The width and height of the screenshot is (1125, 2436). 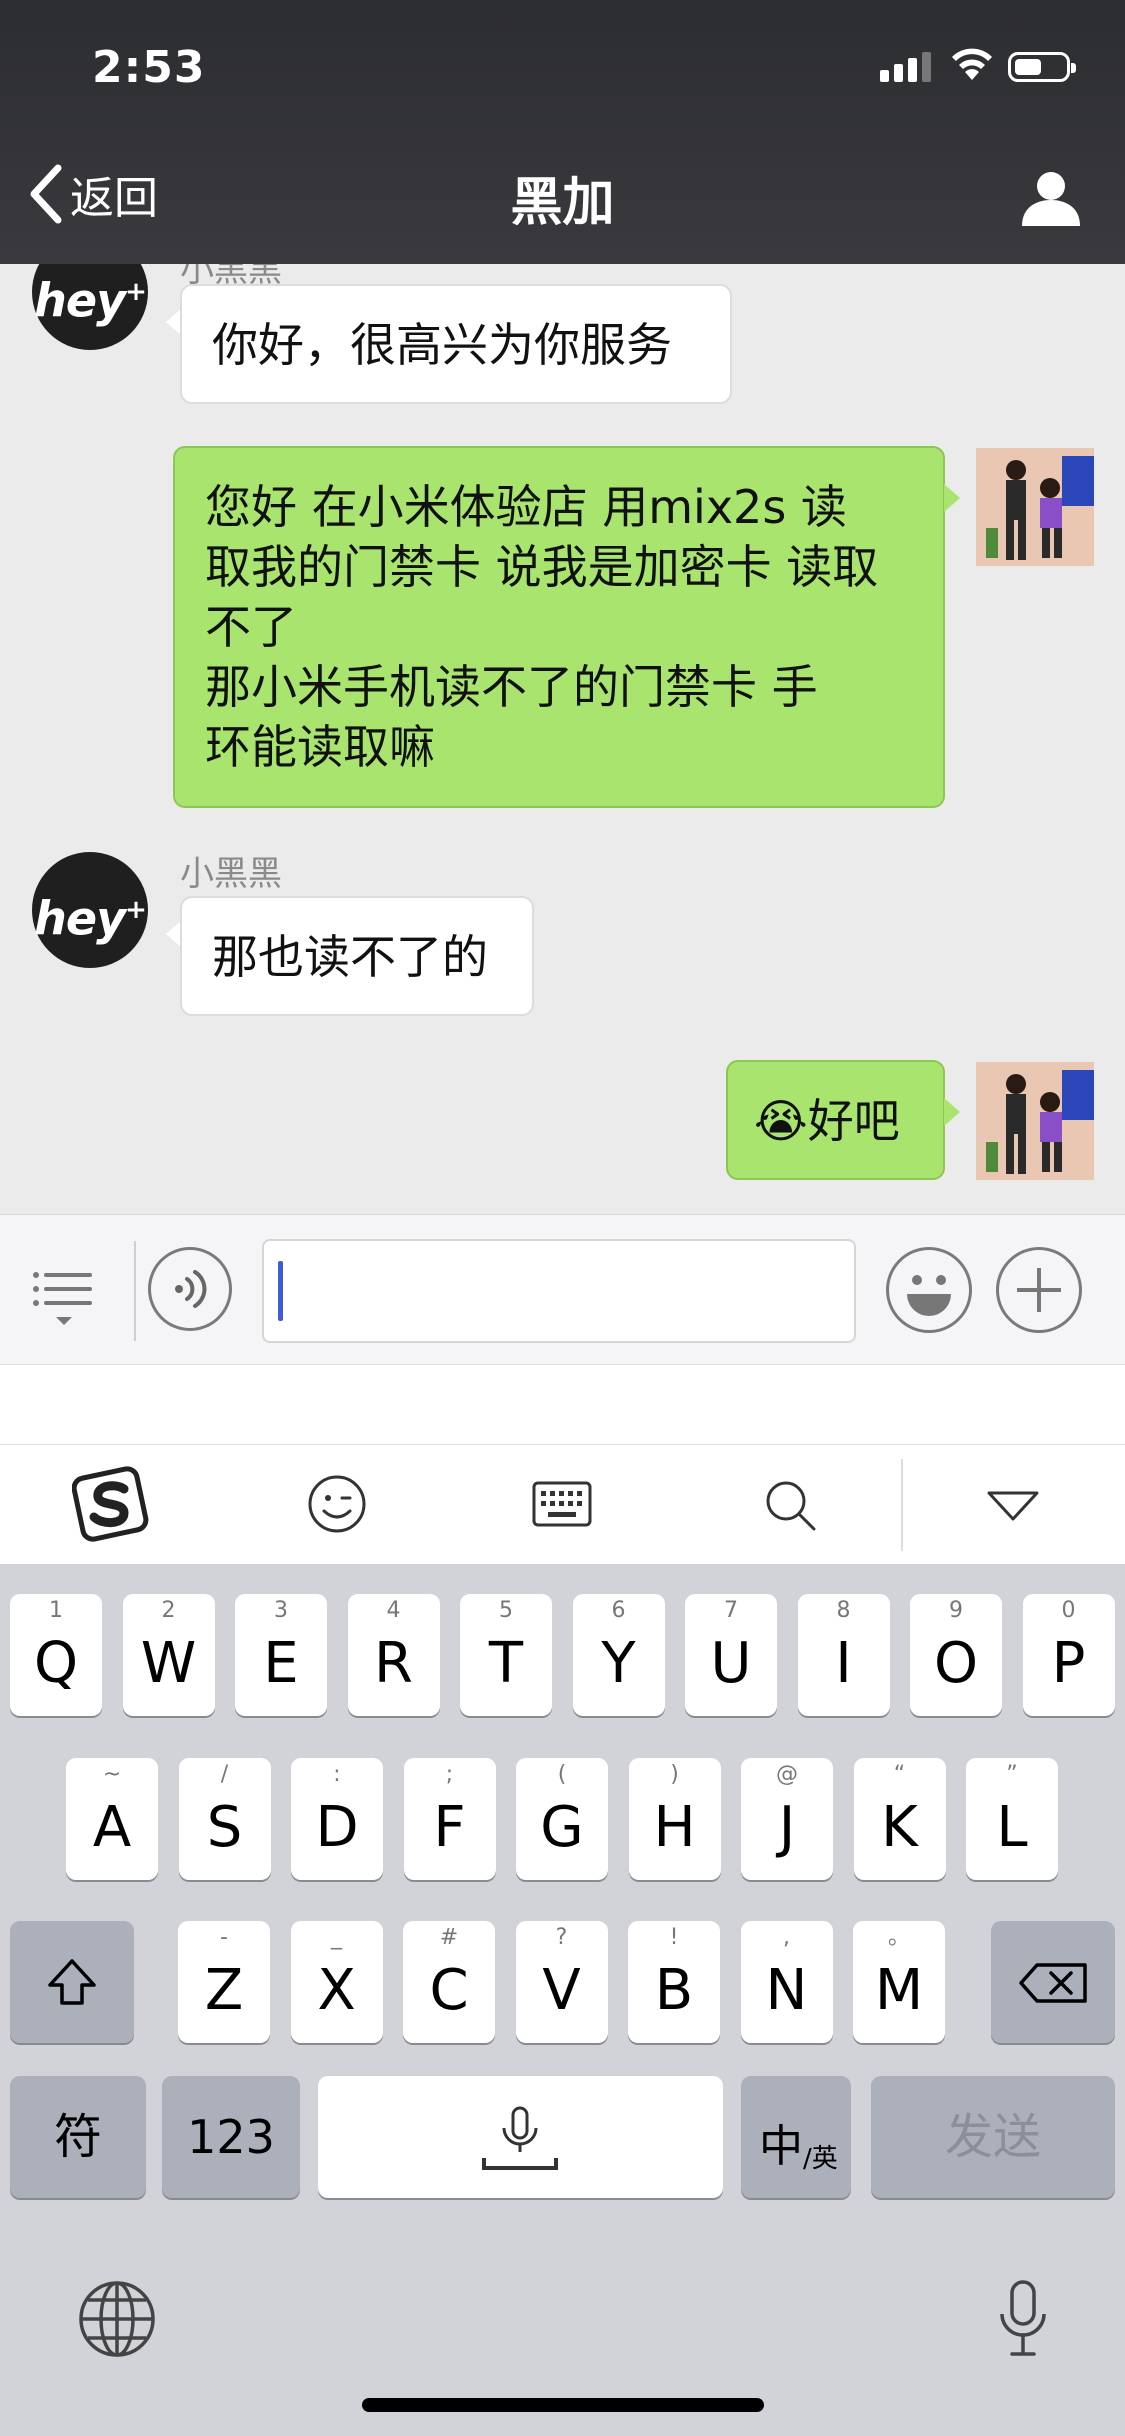 What do you see at coordinates (618, 1663) in the screenshot?
I see `key-label: Y` at bounding box center [618, 1663].